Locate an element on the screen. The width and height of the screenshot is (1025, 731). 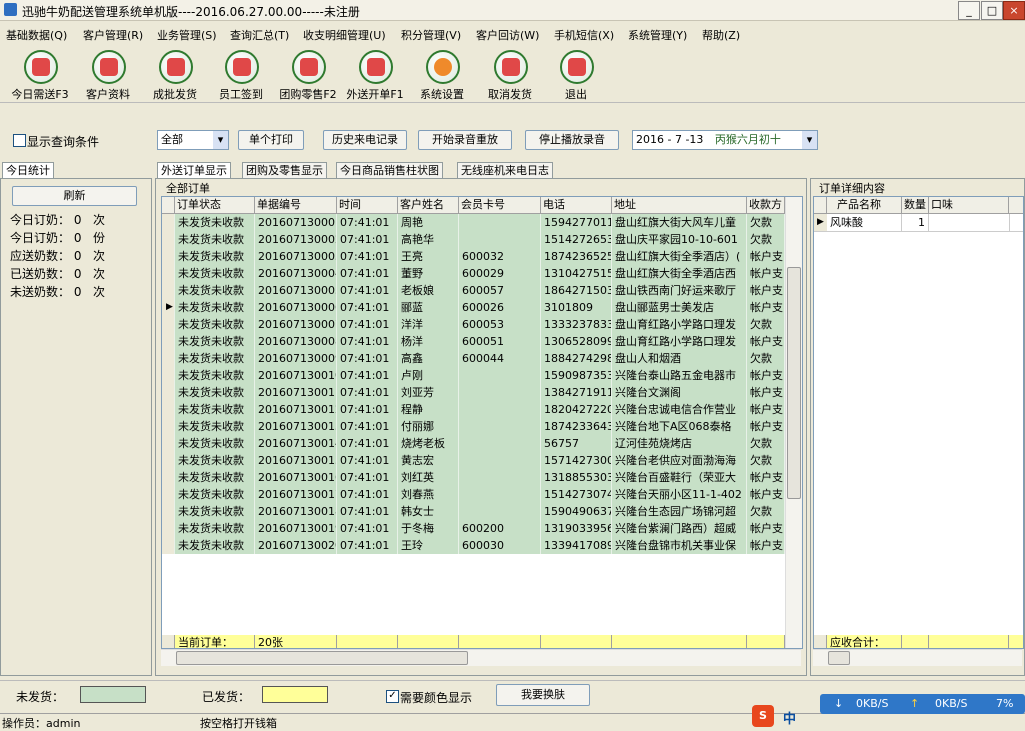
tab-sales-chart: 今日商品销售柱状图 is located at coordinates (389, 170).